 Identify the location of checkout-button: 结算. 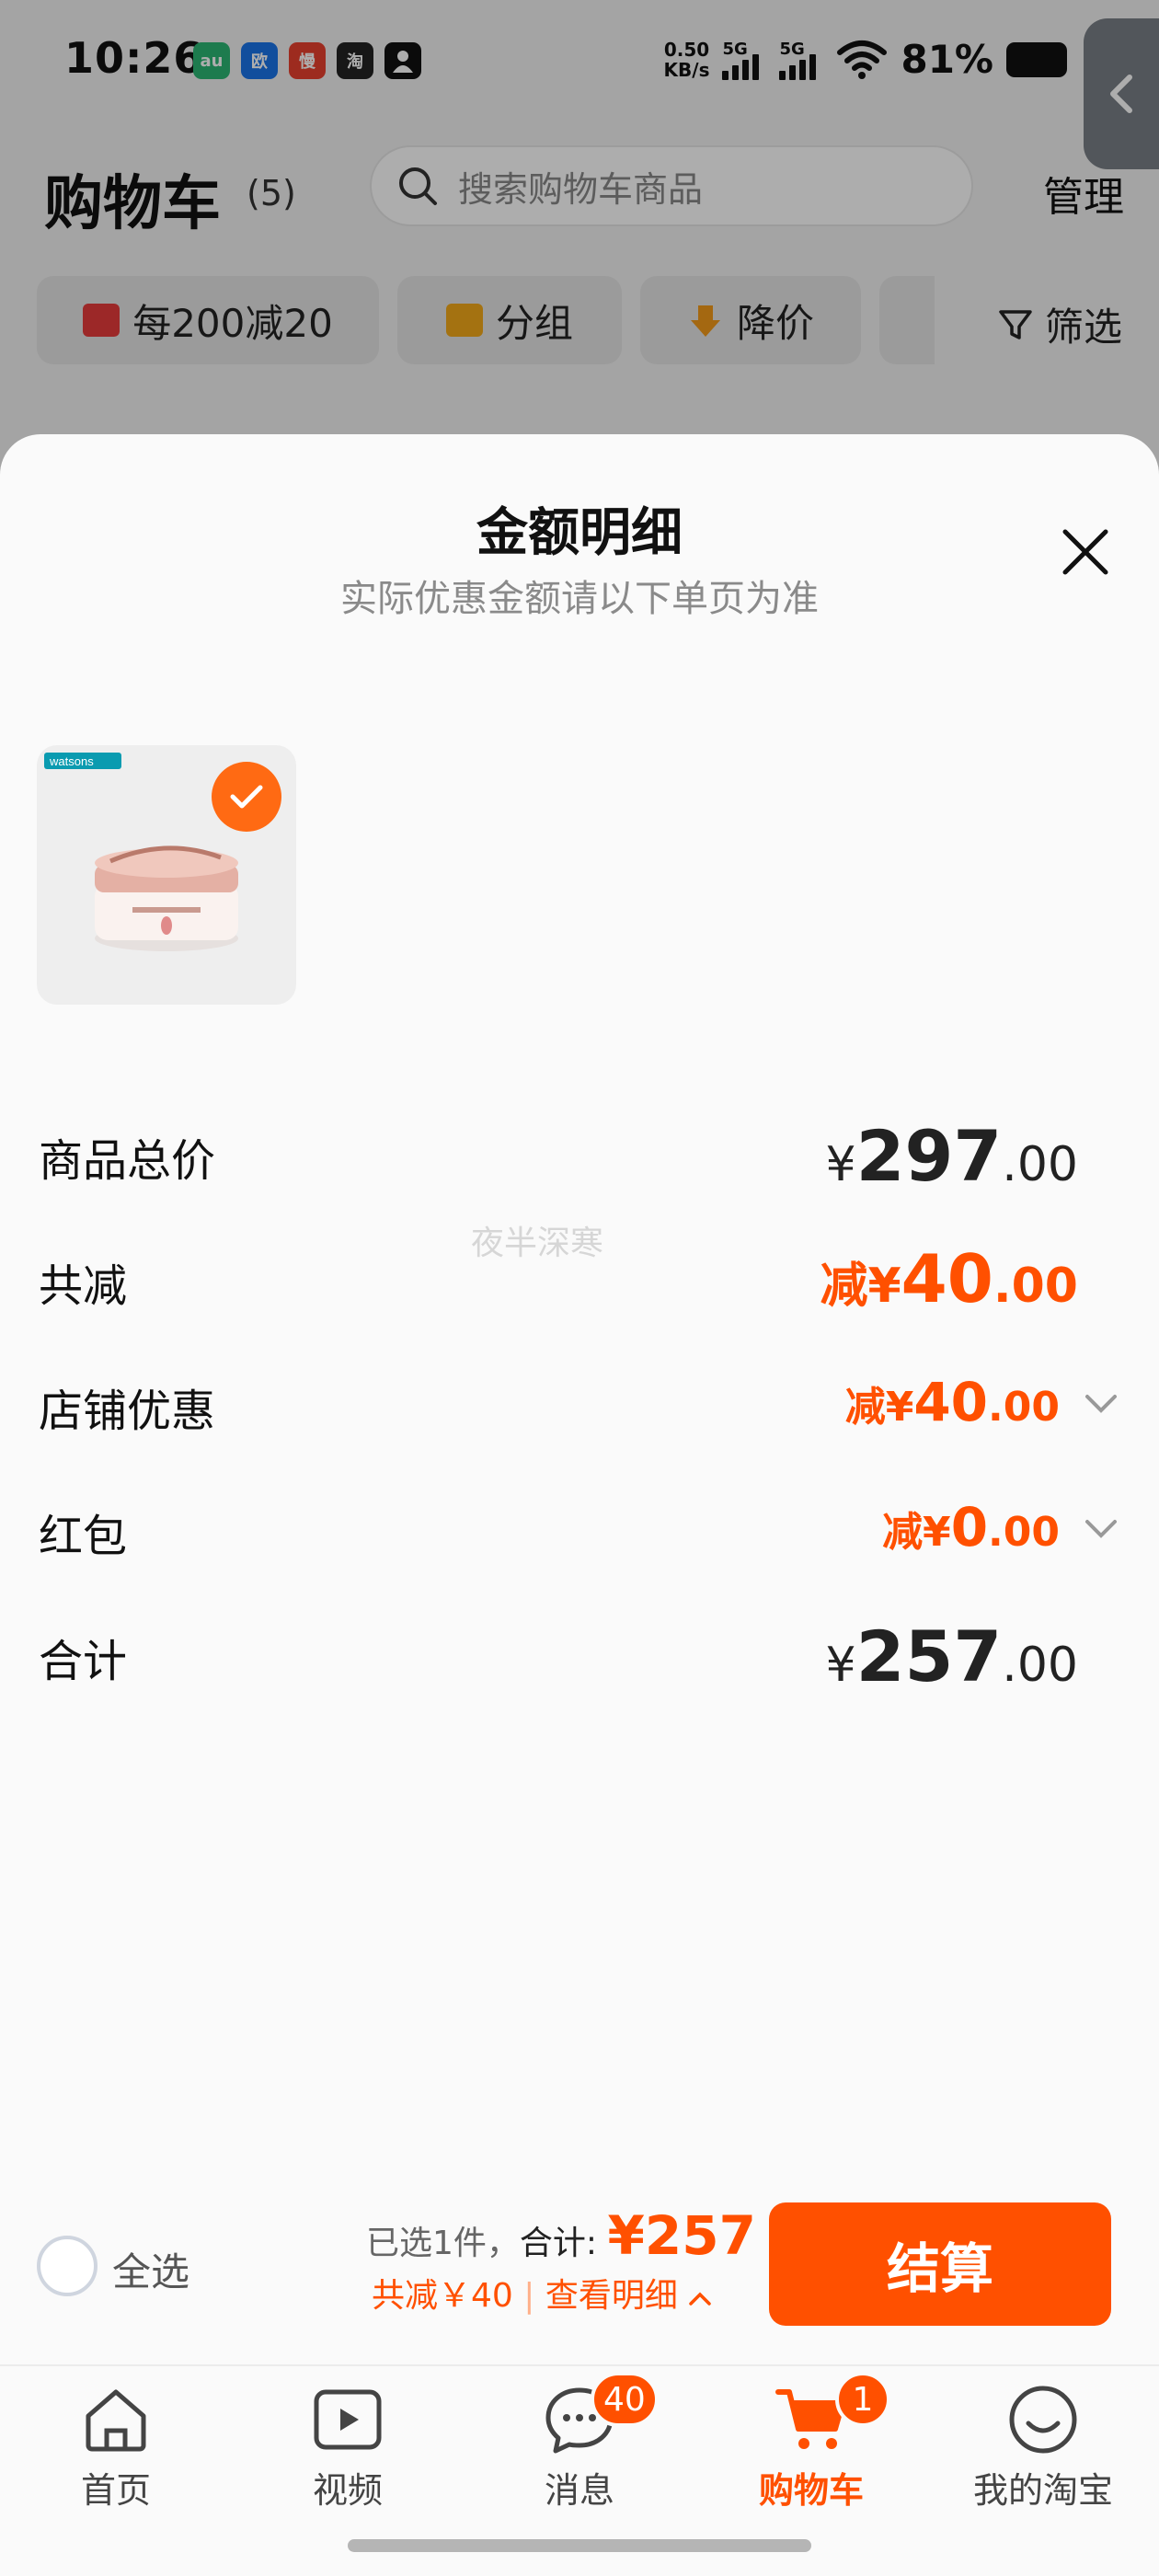
(940, 2264).